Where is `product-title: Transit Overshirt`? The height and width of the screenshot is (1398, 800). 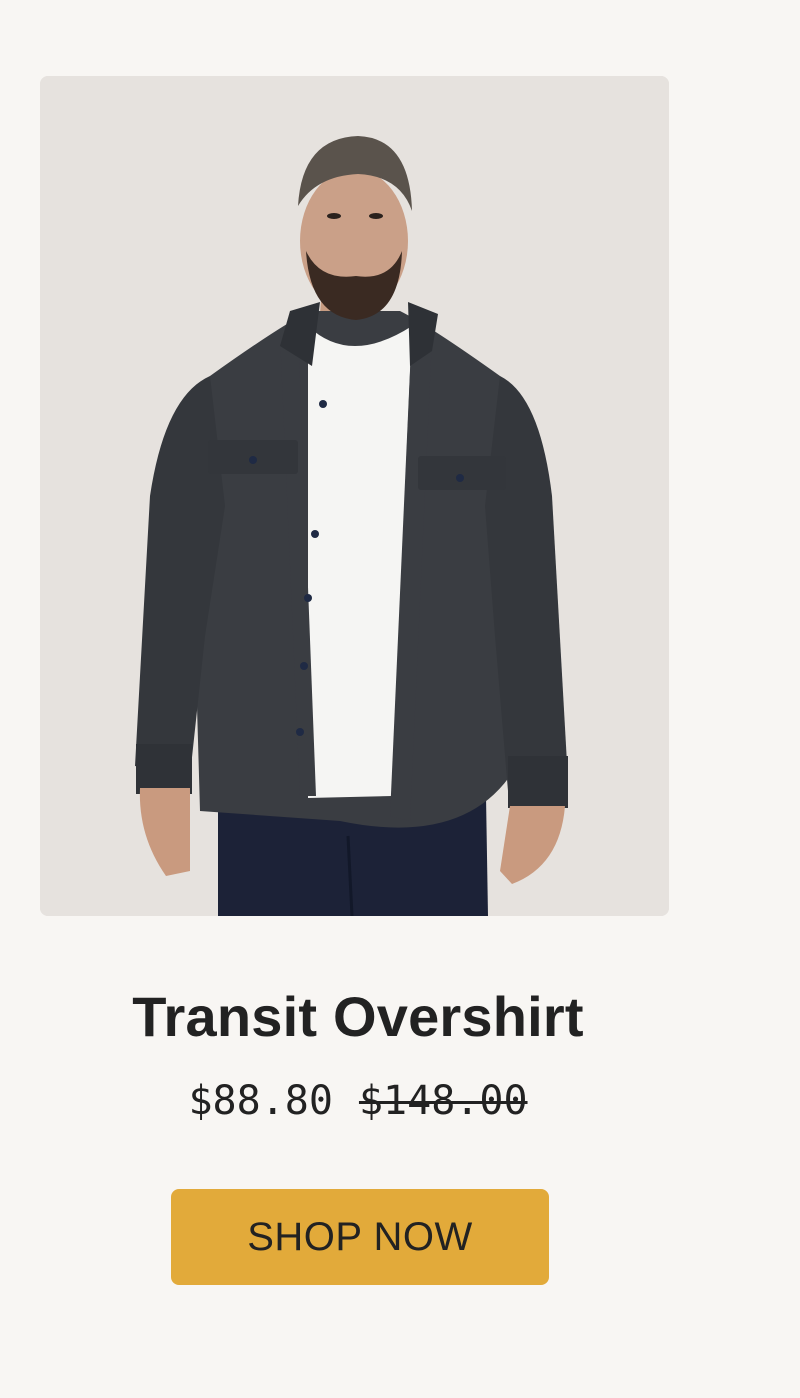
product-title: Transit Overshirt is located at coordinates (358, 1017).